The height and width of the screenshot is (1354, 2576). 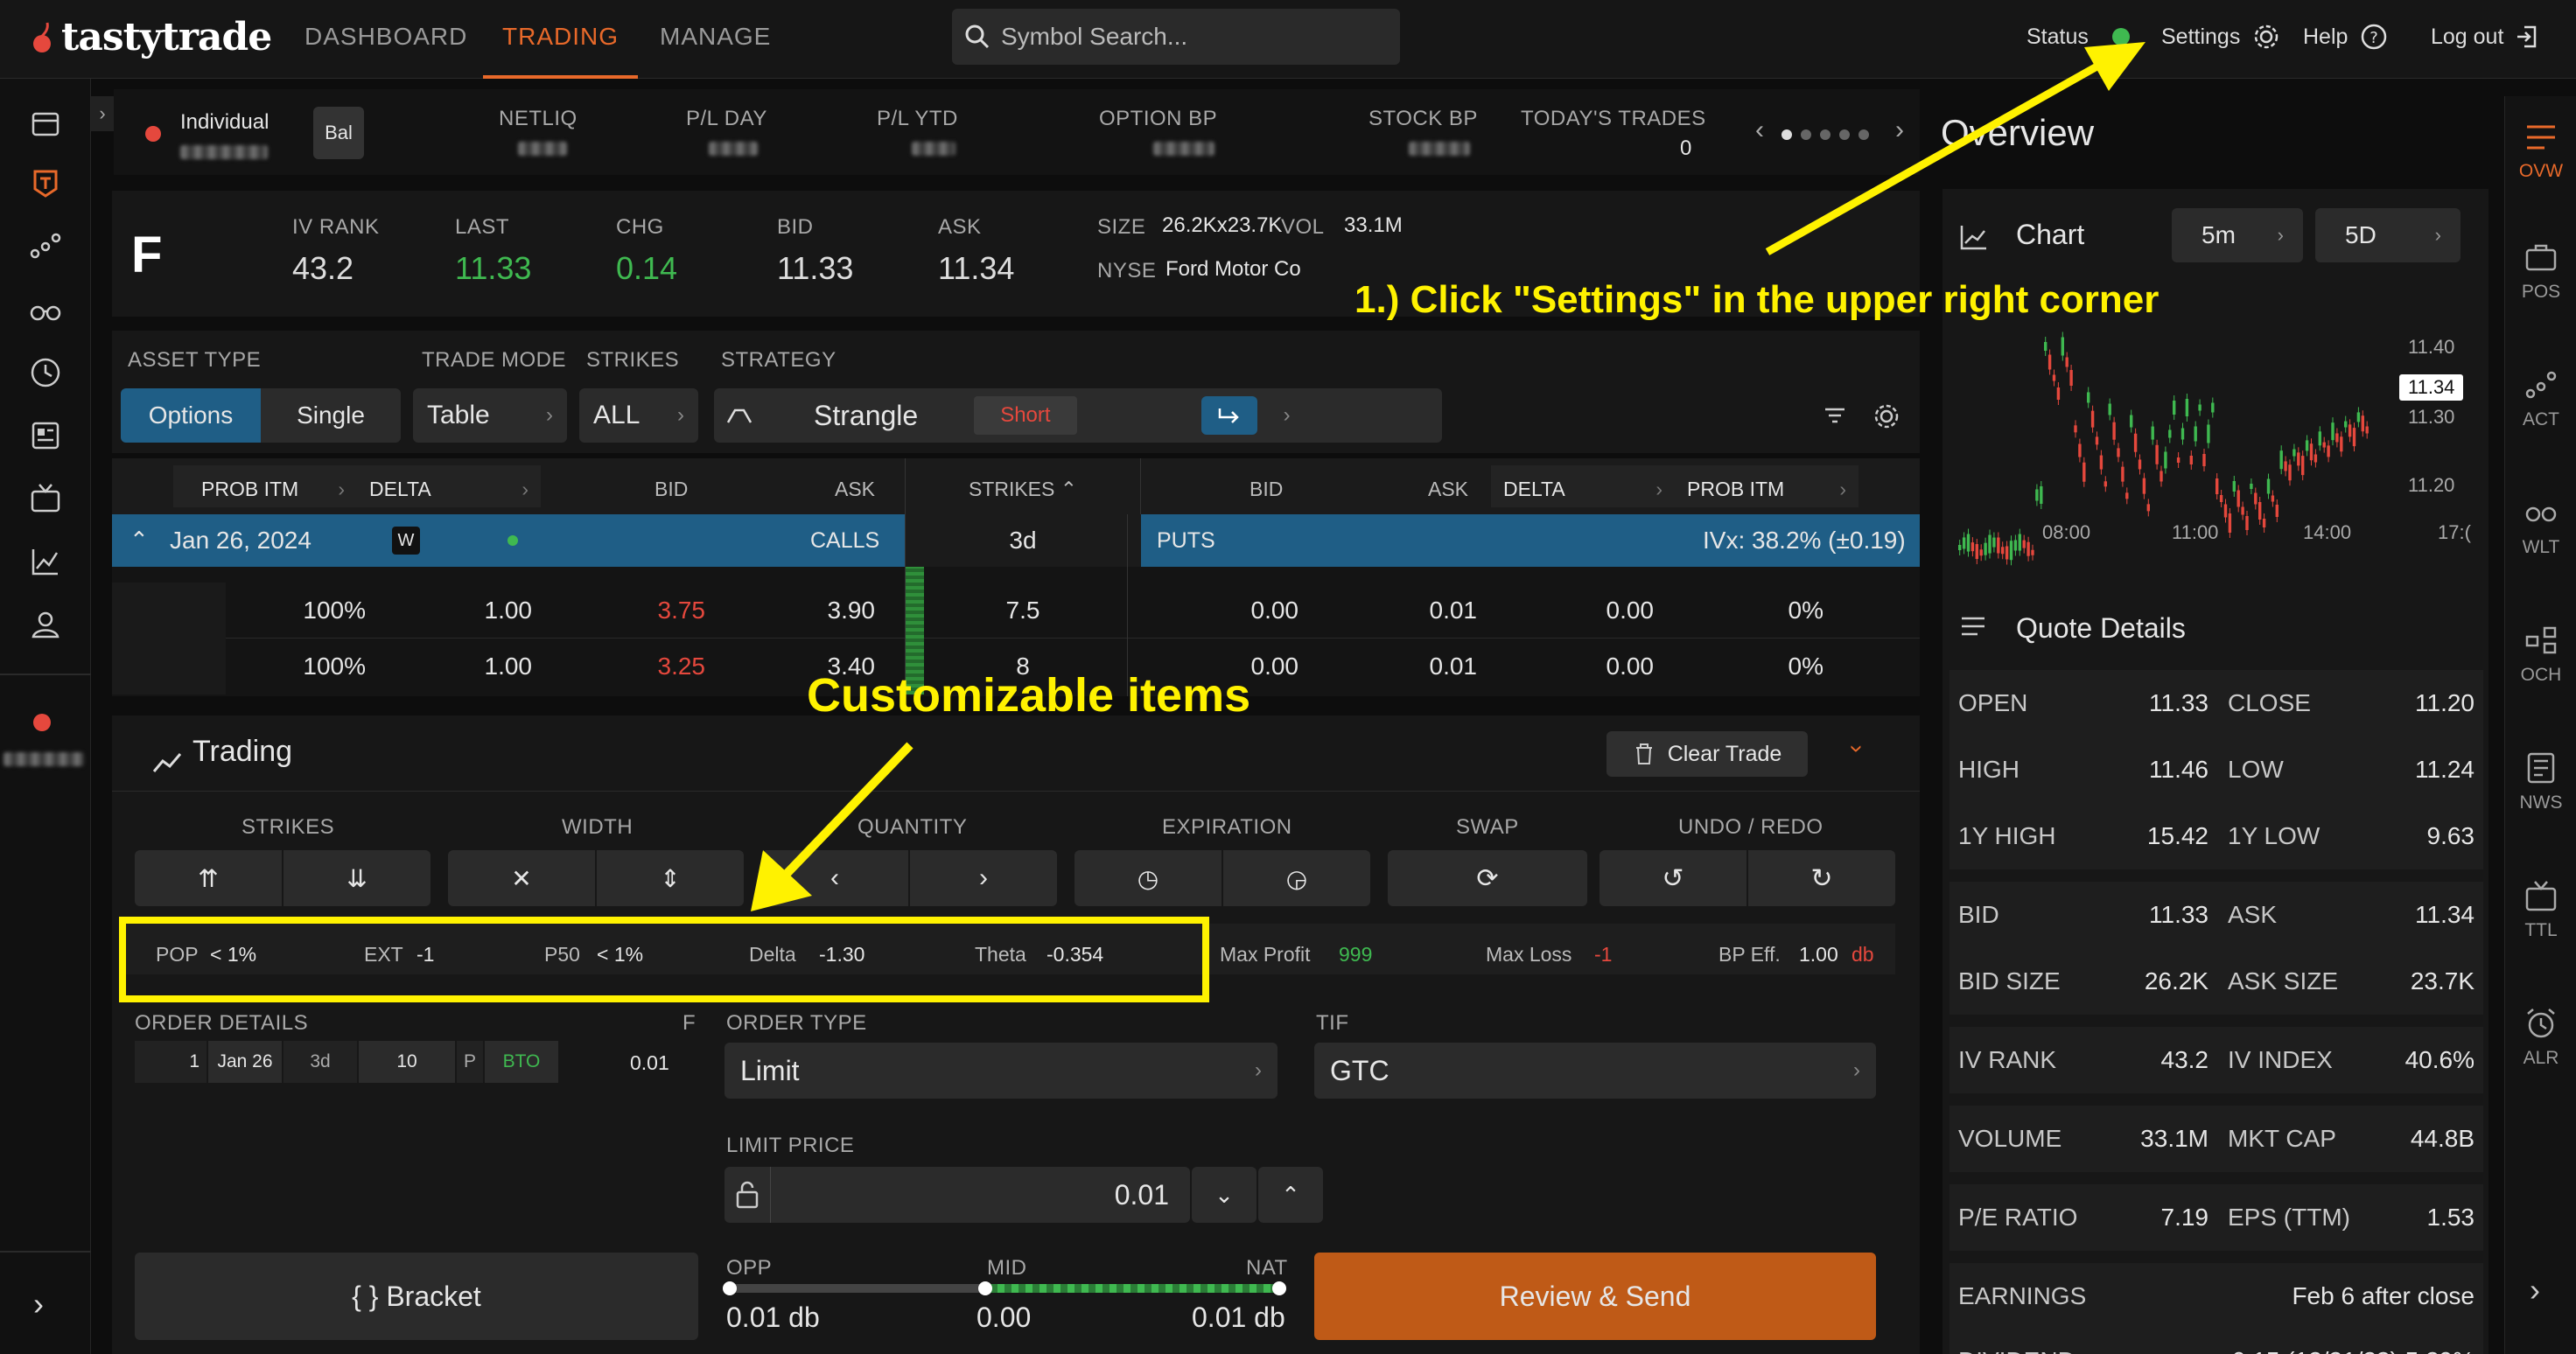 What do you see at coordinates (1766, 486) in the screenshot?
I see `puts-prob-itm-header: PROB ITM ›` at bounding box center [1766, 486].